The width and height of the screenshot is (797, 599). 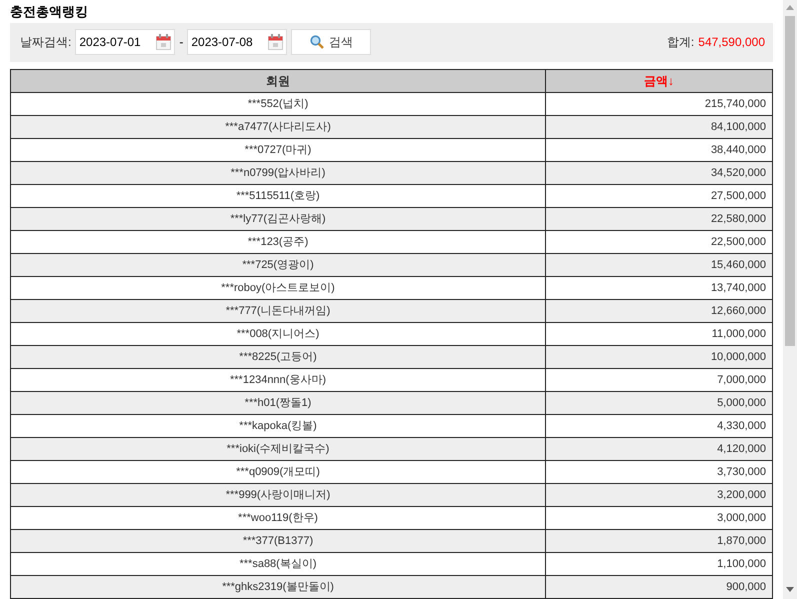 I want to click on scrollbar, so click(x=790, y=299).